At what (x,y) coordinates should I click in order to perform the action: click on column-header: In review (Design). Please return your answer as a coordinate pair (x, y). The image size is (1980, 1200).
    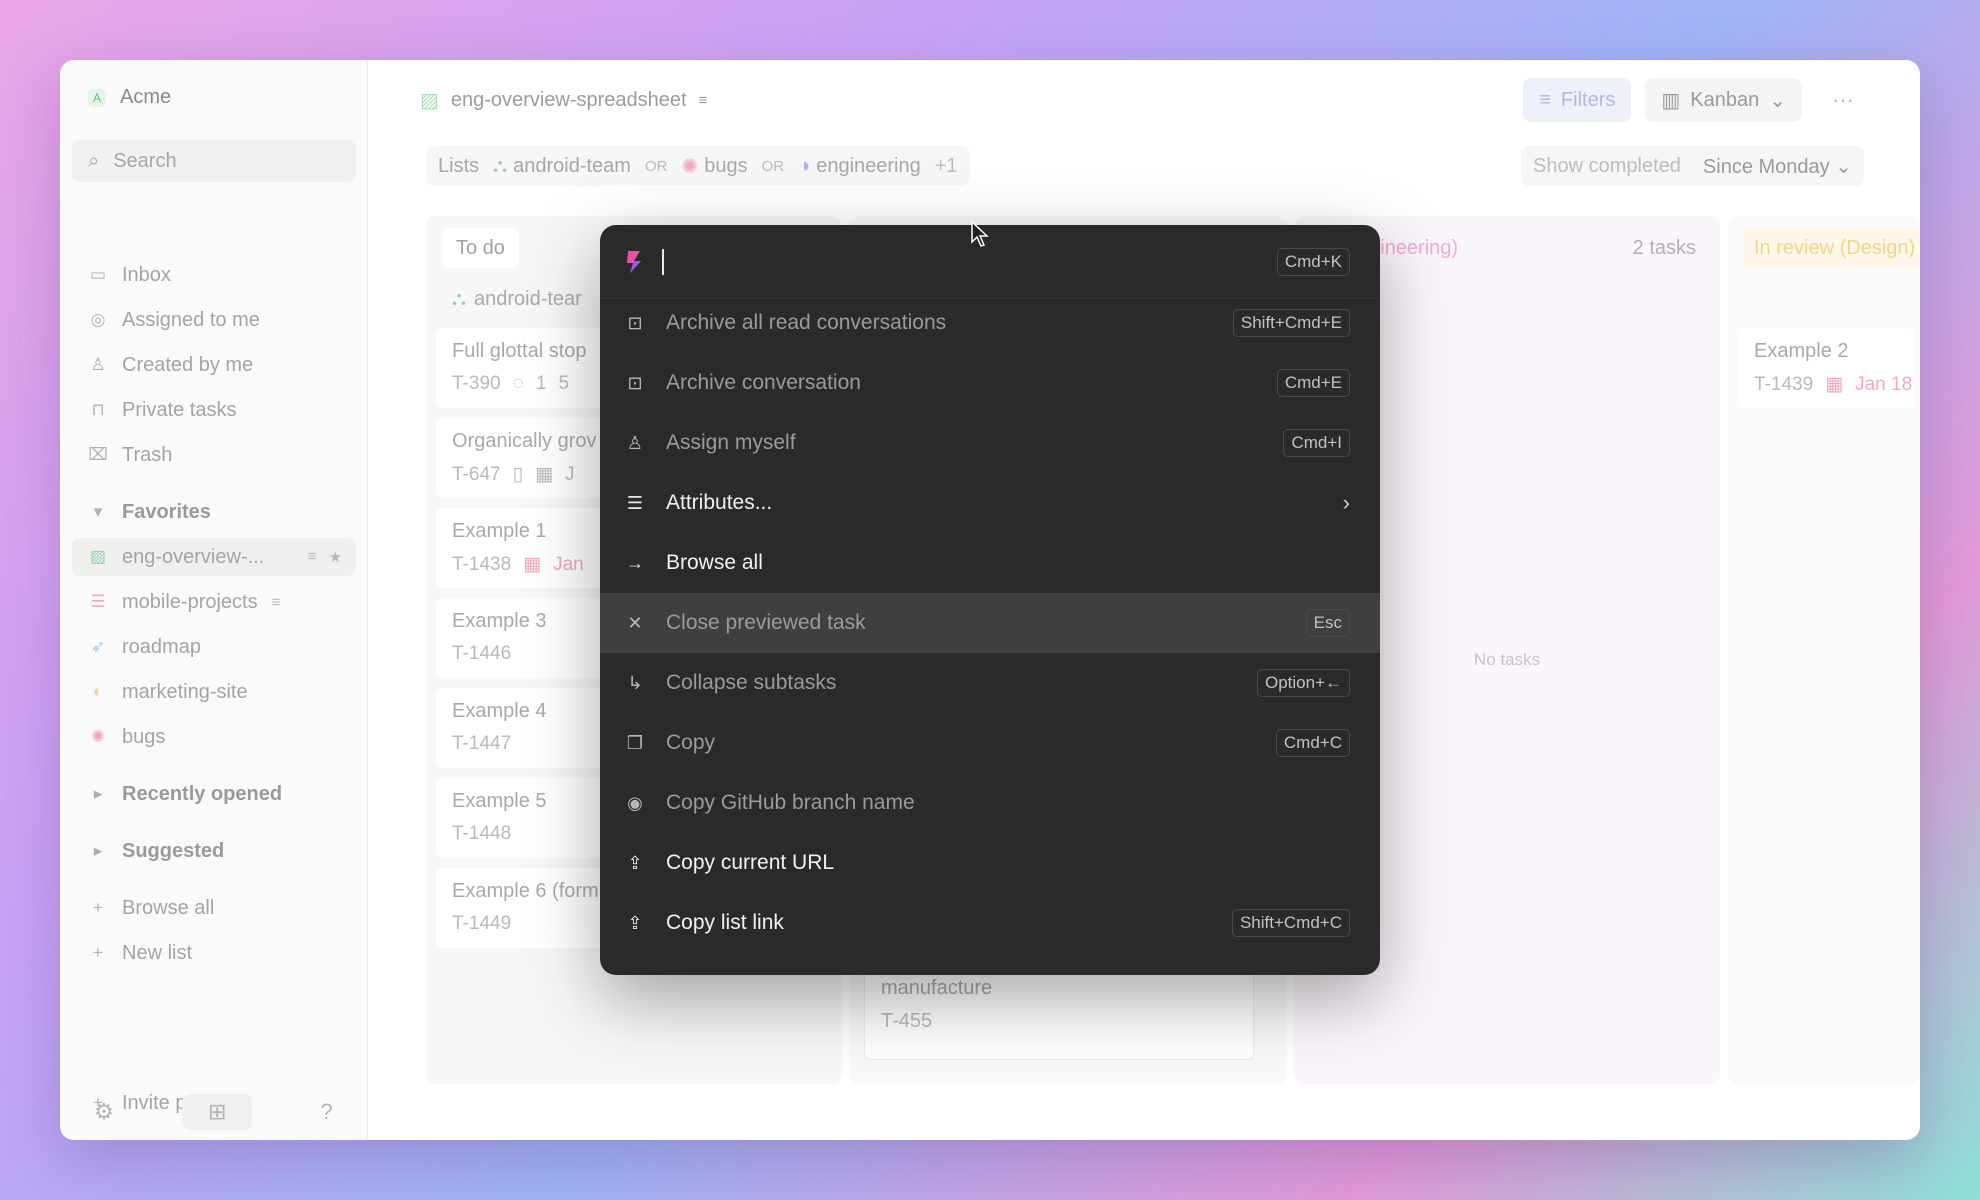
    Looking at the image, I should click on (1832, 248).